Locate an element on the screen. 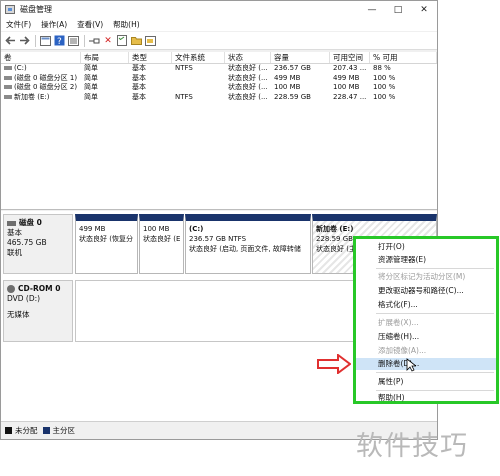 Image resolution: width=500 pixels, height=476 pixels. menu-action: 操作(A) is located at coordinates (54, 24).